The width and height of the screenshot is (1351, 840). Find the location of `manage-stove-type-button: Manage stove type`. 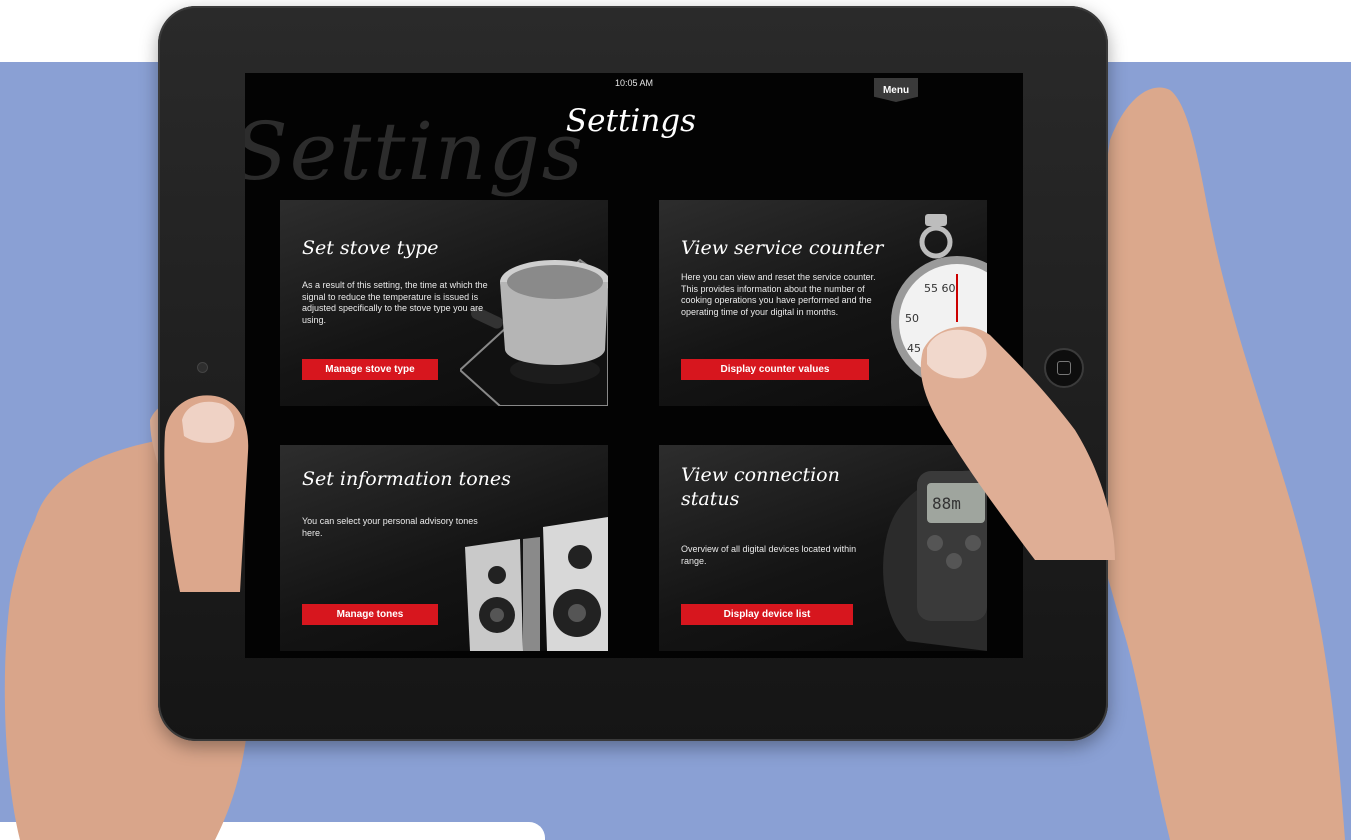

manage-stove-type-button: Manage stove type is located at coordinates (370, 369).